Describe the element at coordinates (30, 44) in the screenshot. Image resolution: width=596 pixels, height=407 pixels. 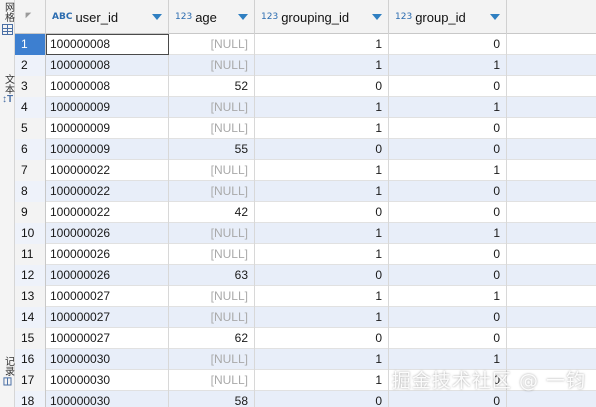
I see `row-number: 1` at that location.